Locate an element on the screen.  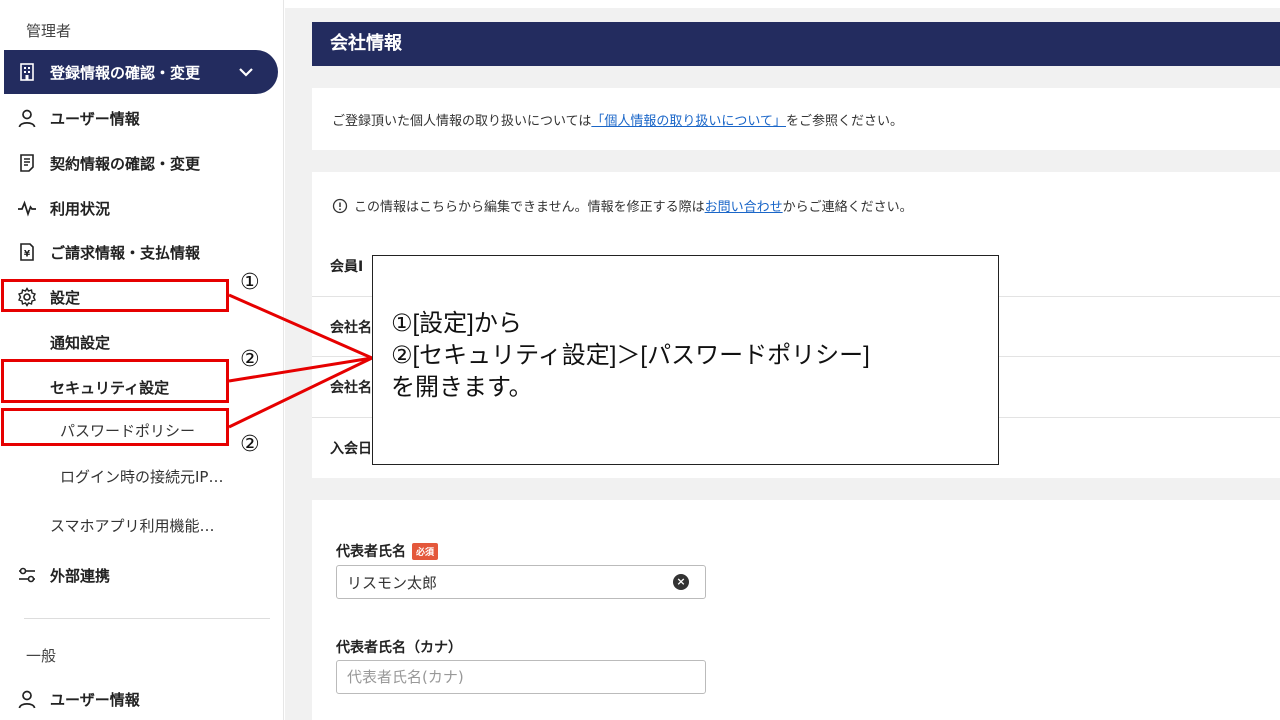
step-marker-2: ② is located at coordinates (250, 359).